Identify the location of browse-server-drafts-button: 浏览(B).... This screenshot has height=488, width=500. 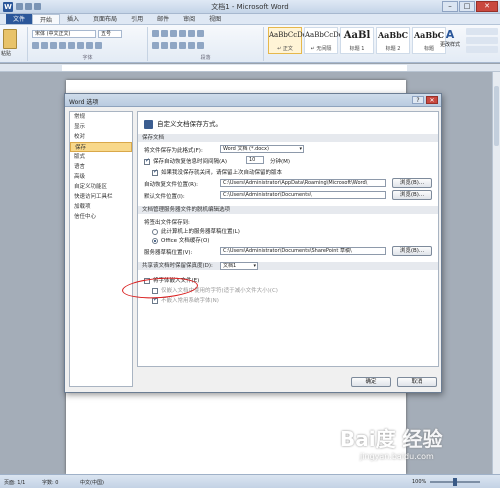
(412, 251).